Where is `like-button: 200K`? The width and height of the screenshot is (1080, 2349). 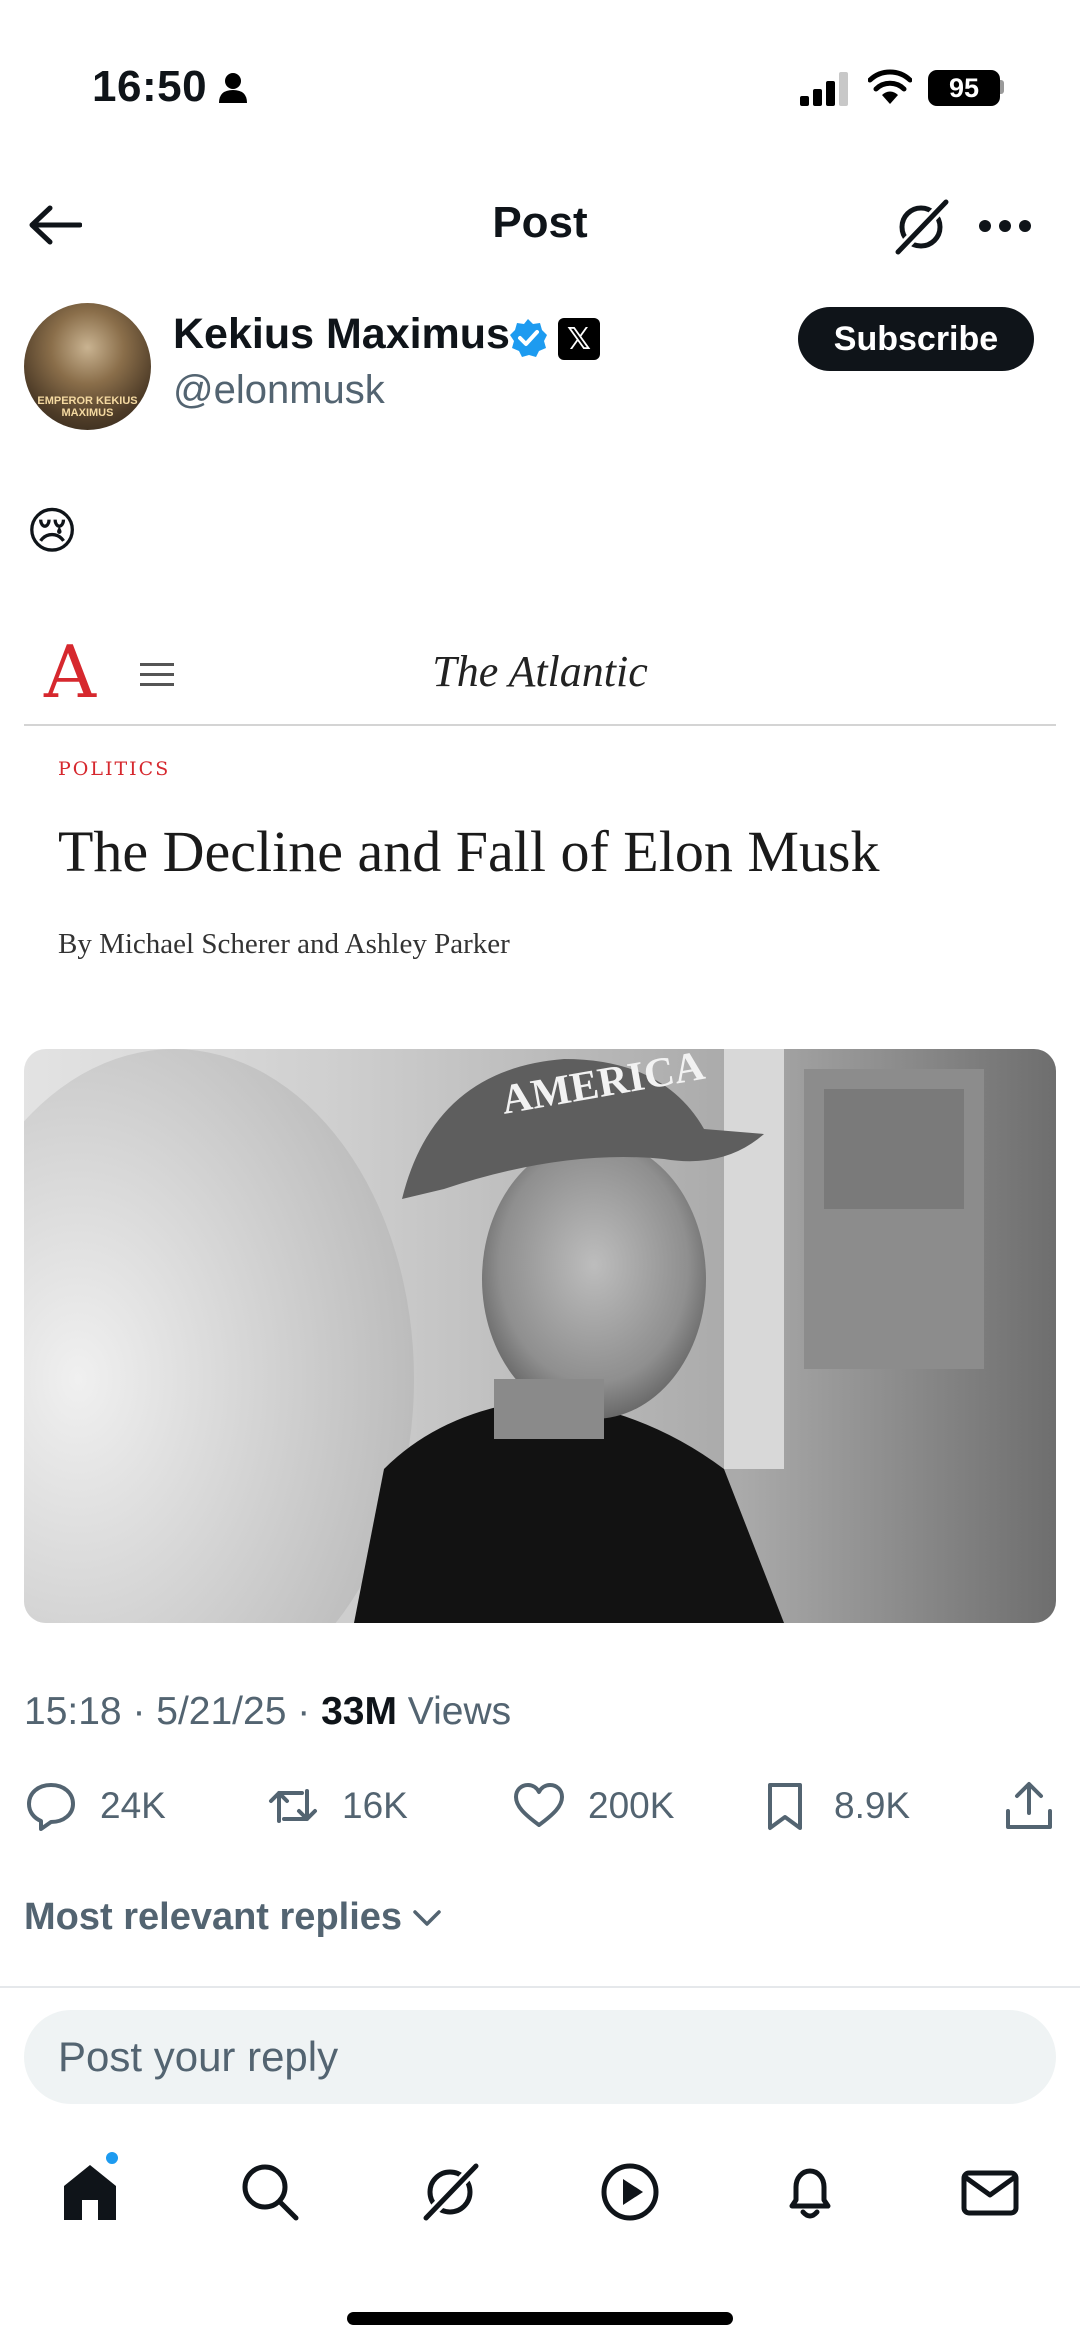
like-button: 200K is located at coordinates (593, 1806).